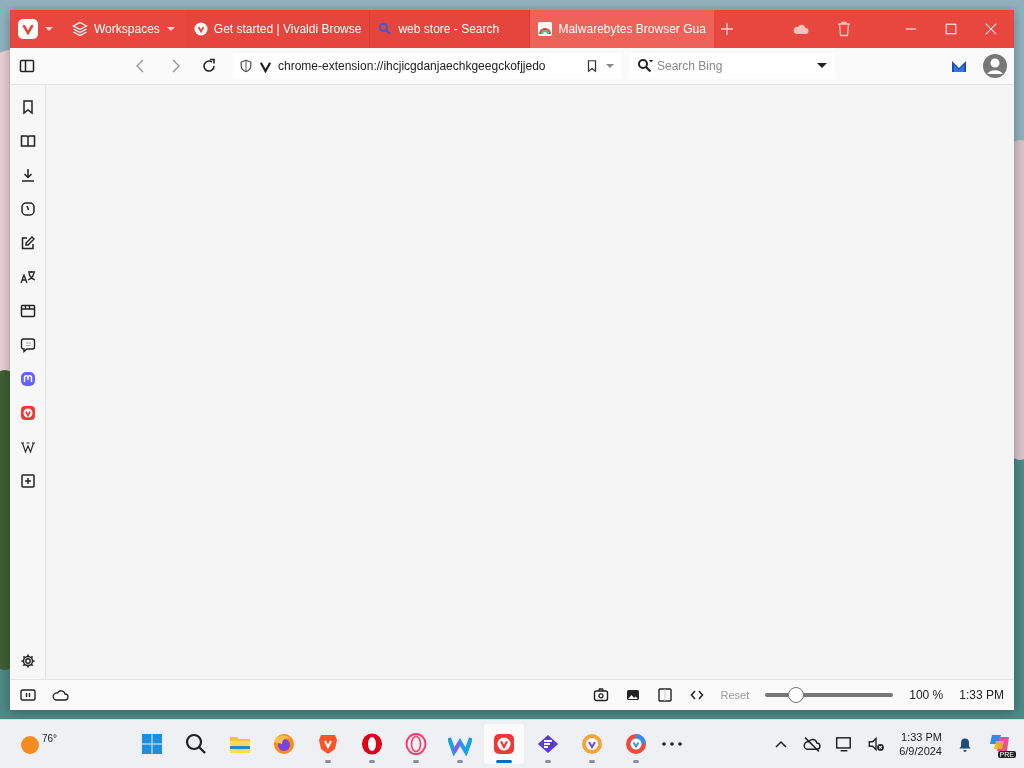 The height and width of the screenshot is (768, 1024). Describe the element at coordinates (27, 175) in the screenshot. I see `download-icon` at that location.